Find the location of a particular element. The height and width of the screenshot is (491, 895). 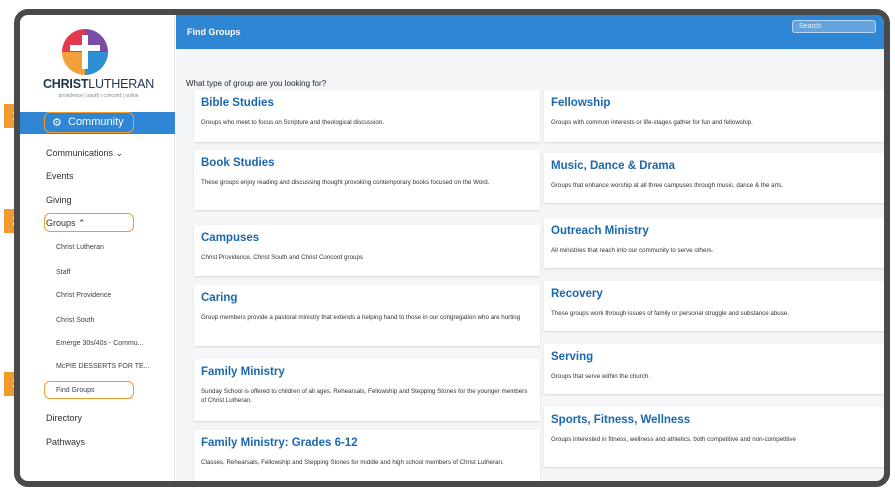

search-input is located at coordinates (834, 26).